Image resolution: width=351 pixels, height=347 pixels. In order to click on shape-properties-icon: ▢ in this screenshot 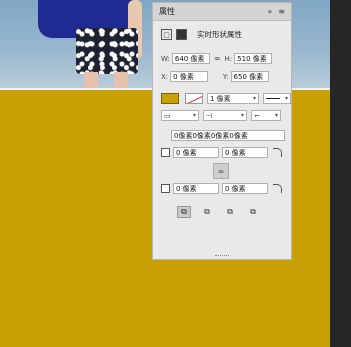, I will do `click(166, 34)`.